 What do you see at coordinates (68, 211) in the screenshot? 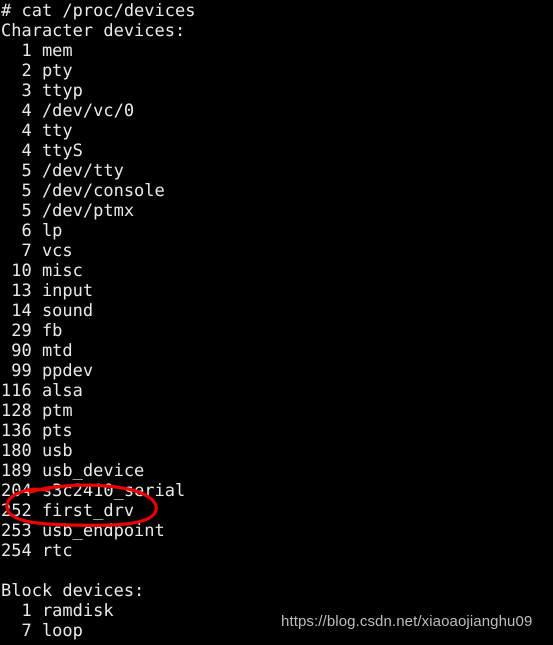
I see `terminal-line: 5 /dev/ptmx` at bounding box center [68, 211].